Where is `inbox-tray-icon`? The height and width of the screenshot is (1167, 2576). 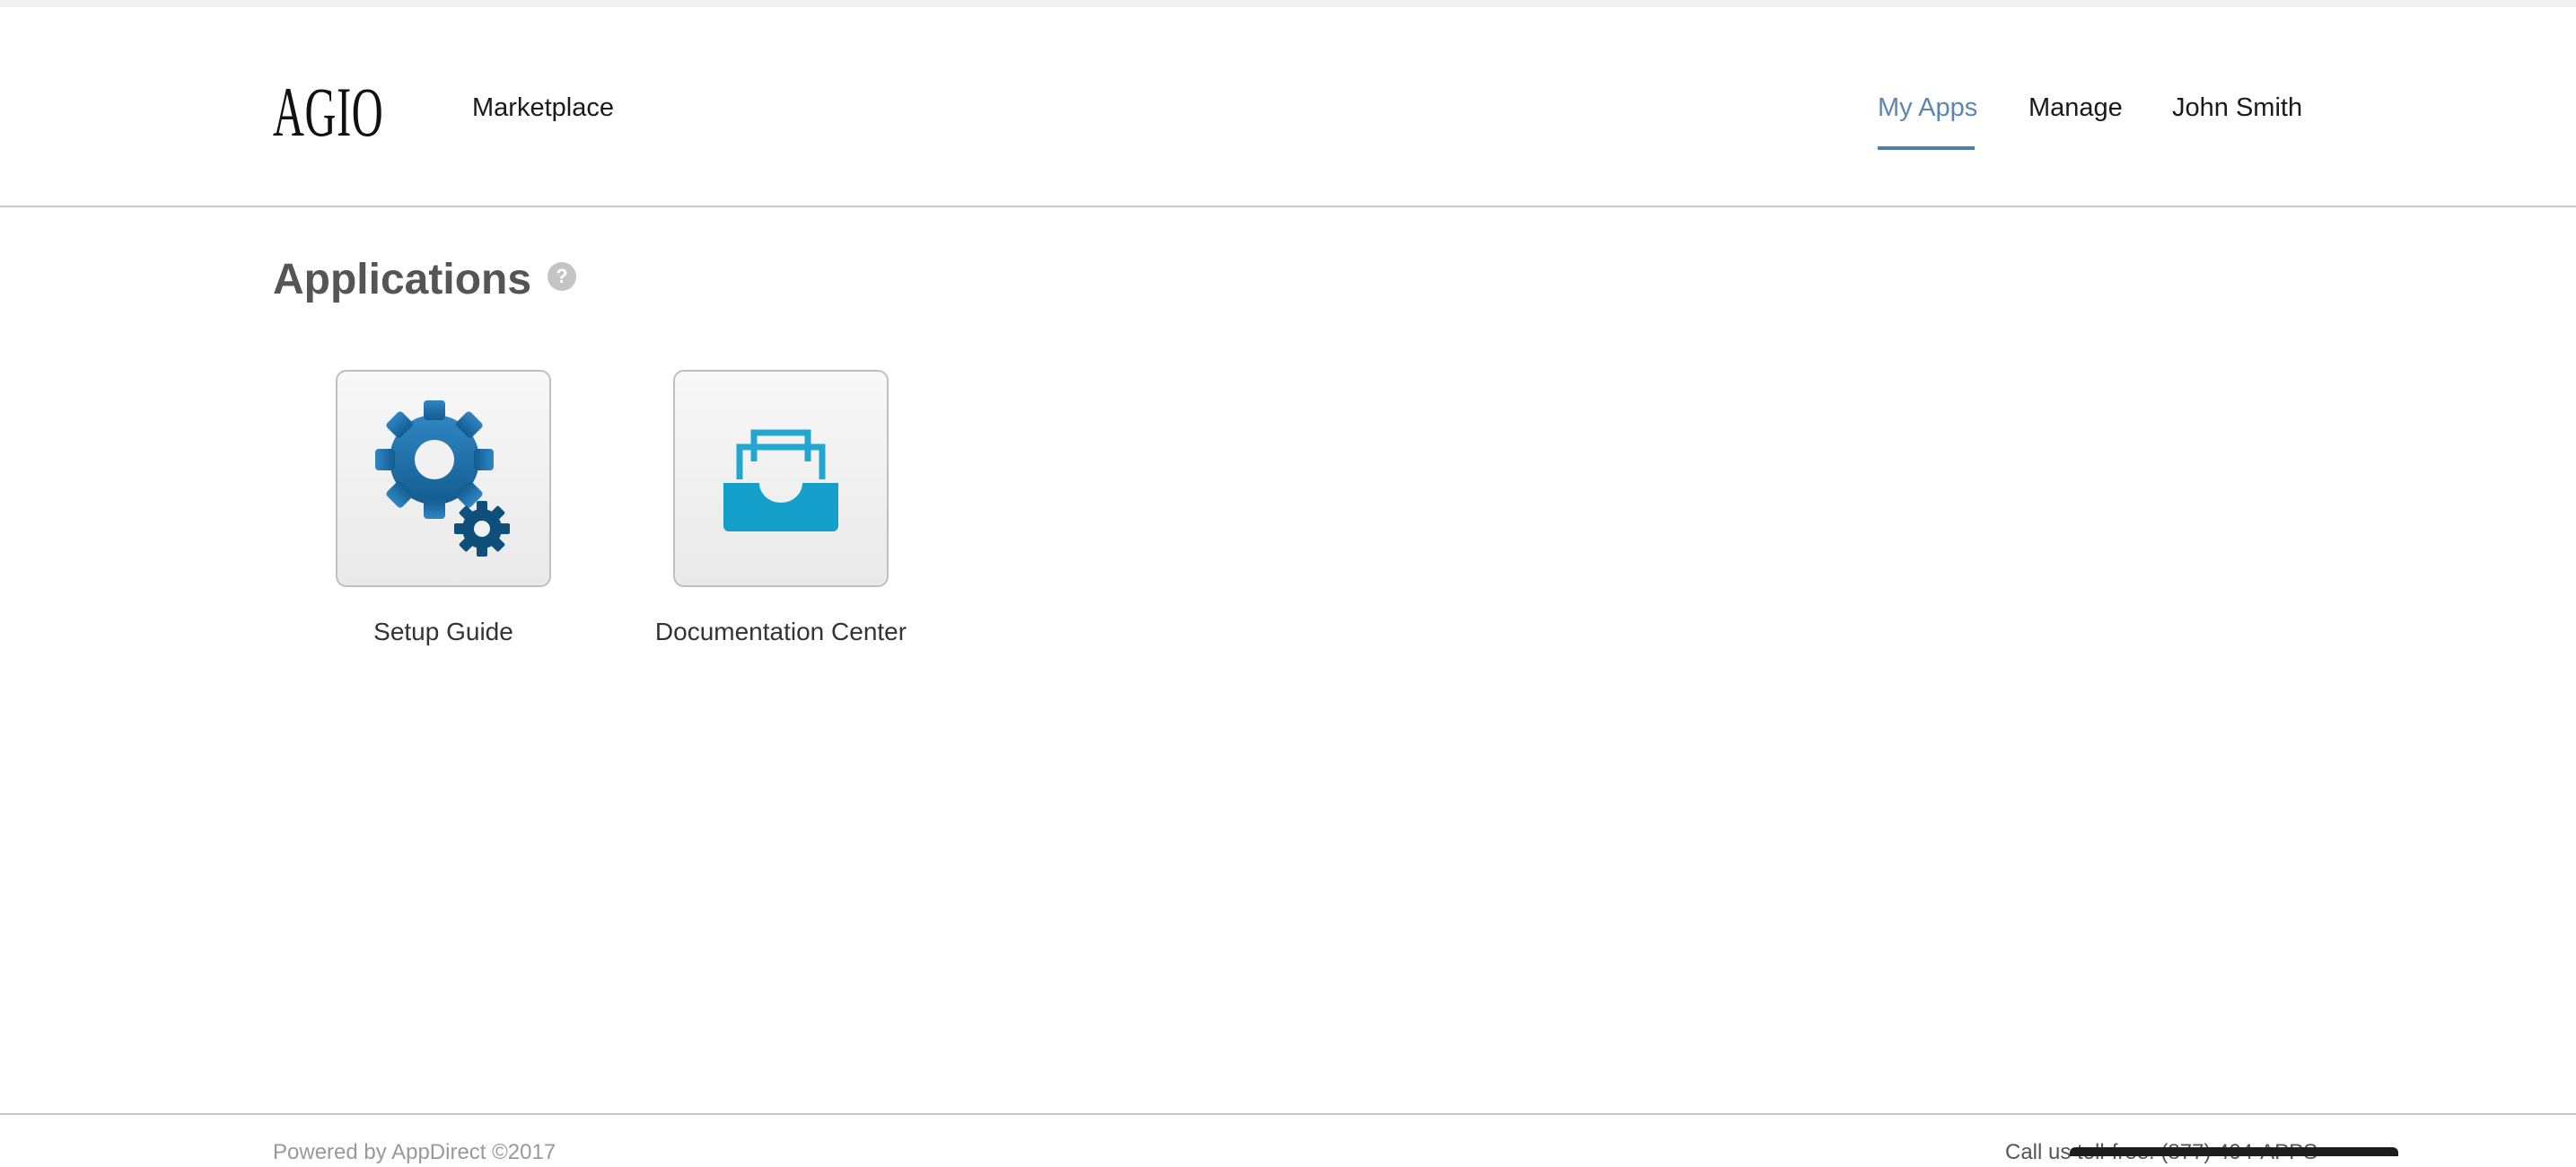
inbox-tray-icon is located at coordinates (780, 480).